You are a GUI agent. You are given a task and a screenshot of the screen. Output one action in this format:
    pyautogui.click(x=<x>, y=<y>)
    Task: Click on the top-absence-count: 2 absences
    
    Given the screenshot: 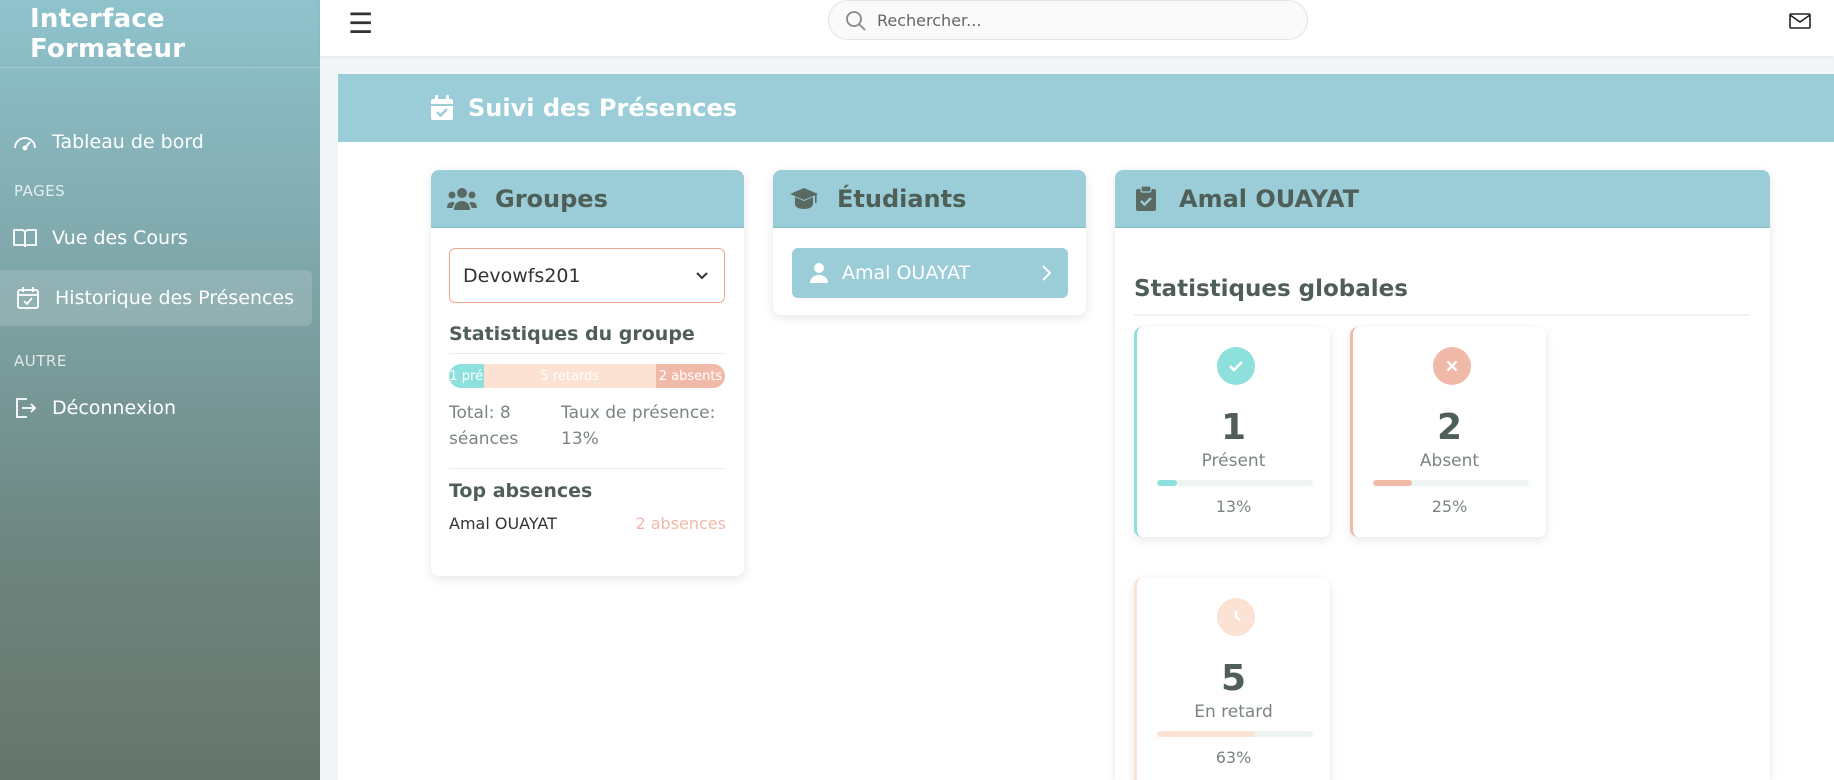 What is the action you would take?
    pyautogui.click(x=680, y=523)
    